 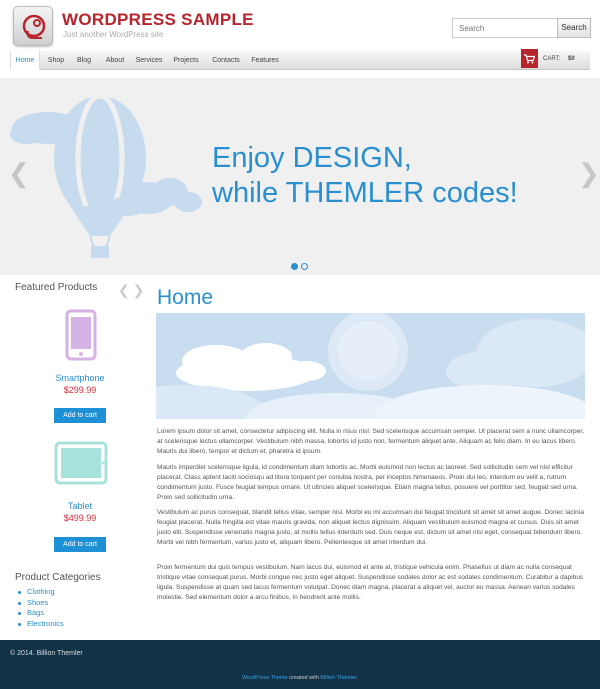 I want to click on product-name: Smartphone, so click(x=80, y=378).